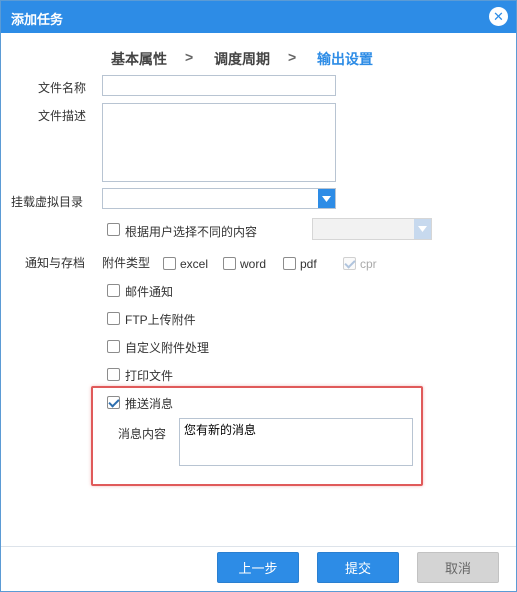 This screenshot has width=517, height=592. Describe the element at coordinates (358, 567) in the screenshot. I see `submit-button: 提交` at that location.